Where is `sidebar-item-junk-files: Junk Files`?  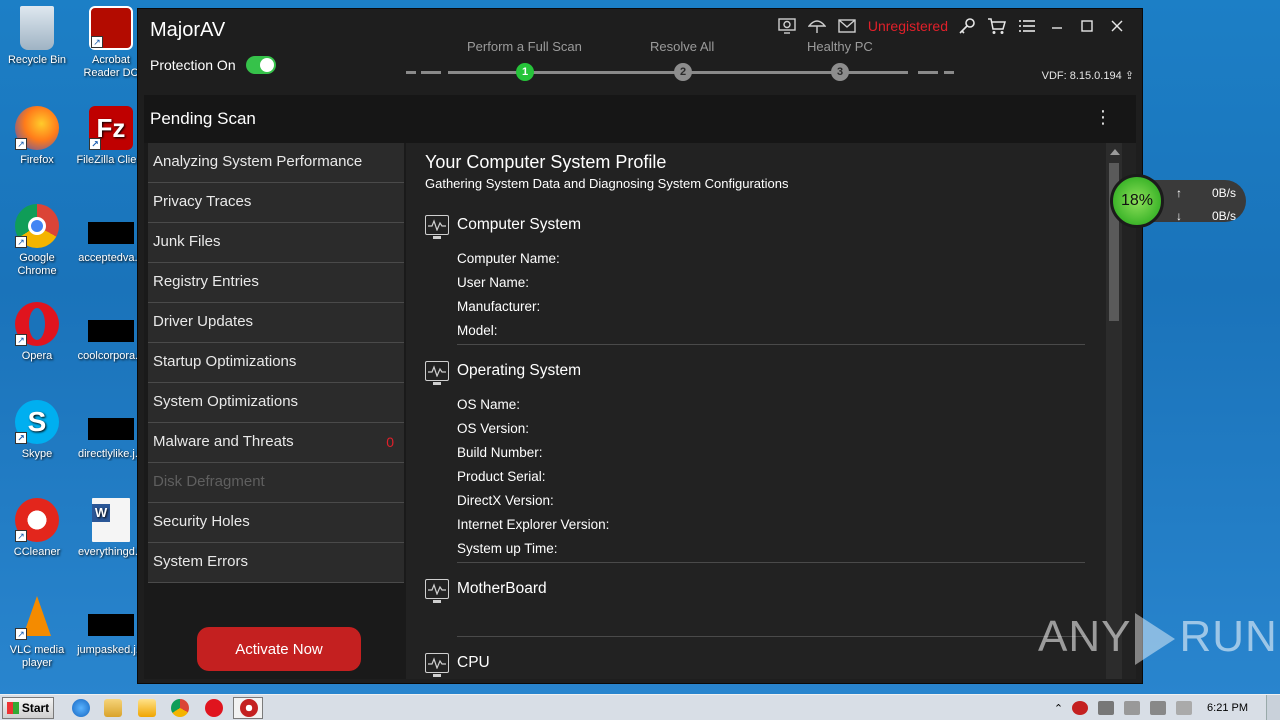
sidebar-item-junk-files: Junk Files is located at coordinates (276, 243).